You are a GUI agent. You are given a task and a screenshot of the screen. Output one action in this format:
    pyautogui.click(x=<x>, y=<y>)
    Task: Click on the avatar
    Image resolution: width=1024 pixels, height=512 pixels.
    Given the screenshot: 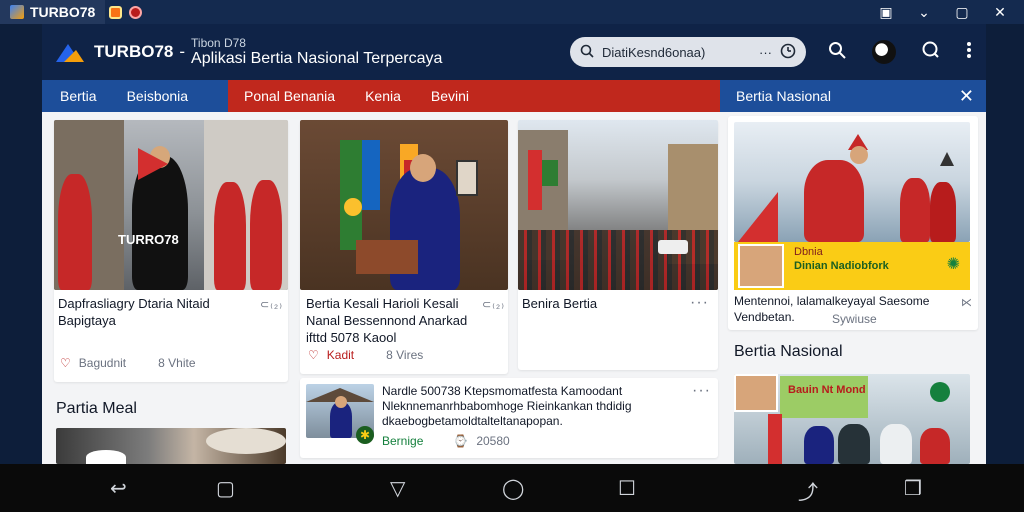 What is the action you would take?
    pyautogui.click(x=884, y=52)
    